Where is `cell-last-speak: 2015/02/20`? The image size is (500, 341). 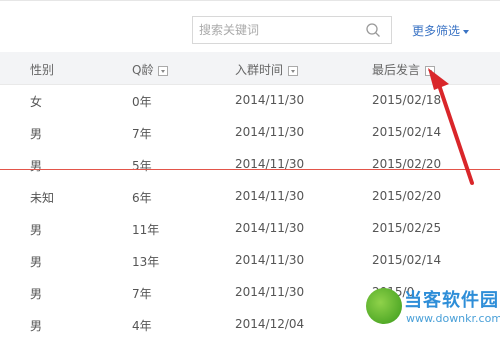
cell-last-speak: 2015/02/20 is located at coordinates (407, 196).